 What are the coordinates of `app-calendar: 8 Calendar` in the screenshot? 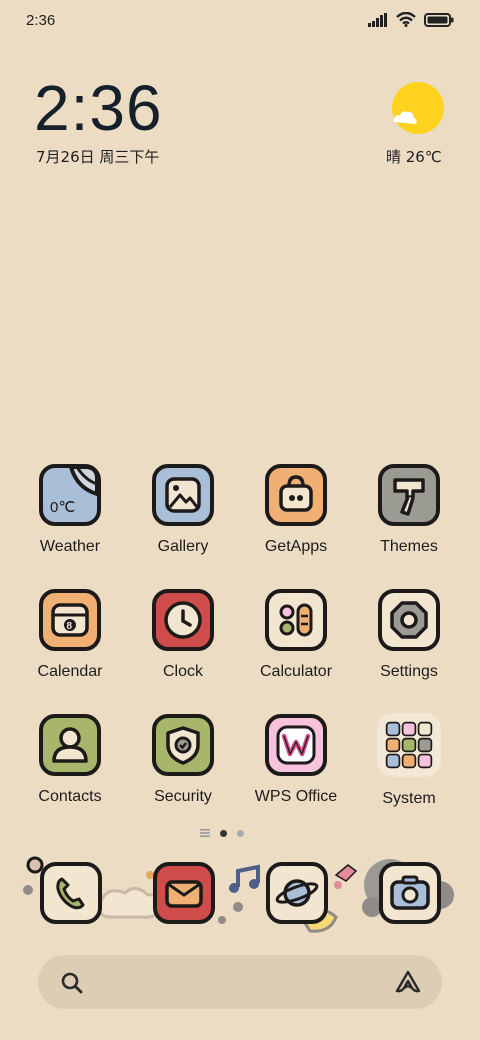 It's located at (70, 635).